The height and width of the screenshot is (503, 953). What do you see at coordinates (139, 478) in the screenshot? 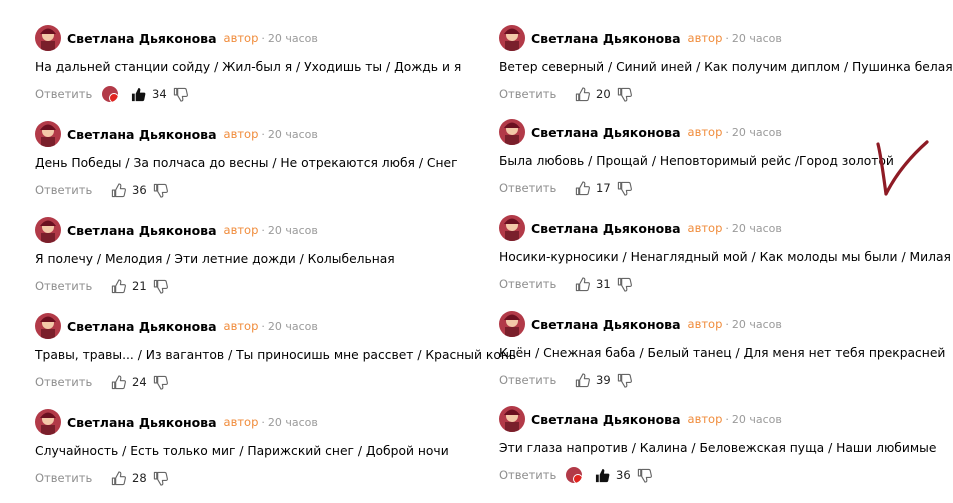
I see `like-count: 28` at bounding box center [139, 478].